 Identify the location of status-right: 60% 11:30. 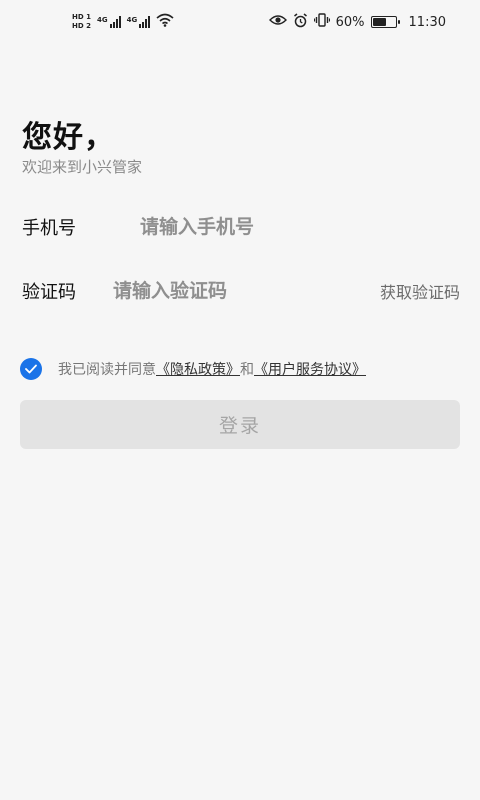
(357, 22).